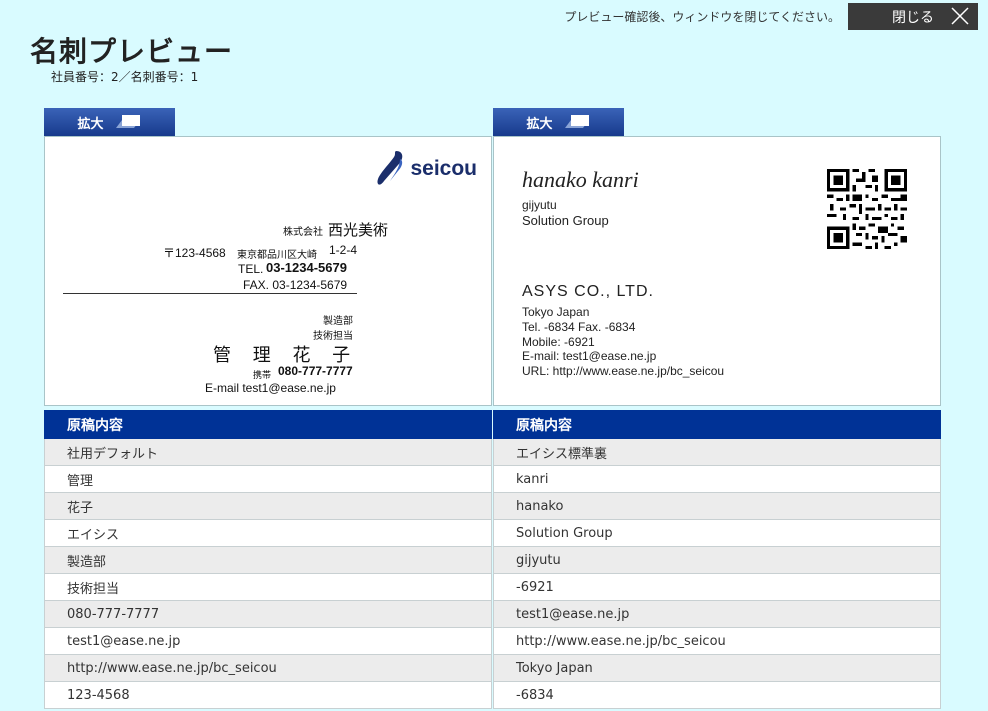  I want to click on logo-mark-icon, so click(390, 168).